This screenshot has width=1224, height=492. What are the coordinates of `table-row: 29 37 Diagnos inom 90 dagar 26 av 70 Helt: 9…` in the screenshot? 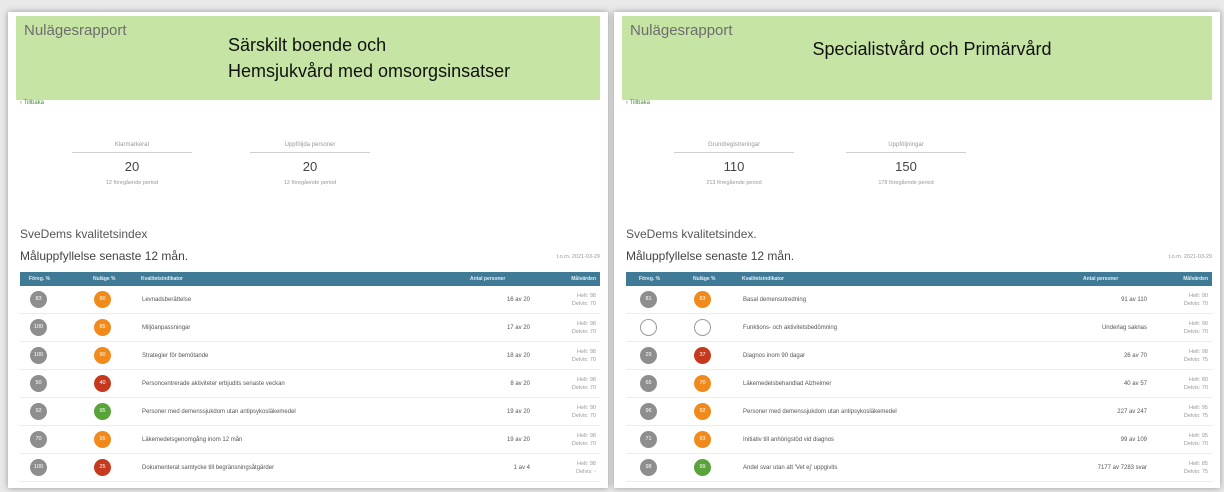 It's located at (919, 356).